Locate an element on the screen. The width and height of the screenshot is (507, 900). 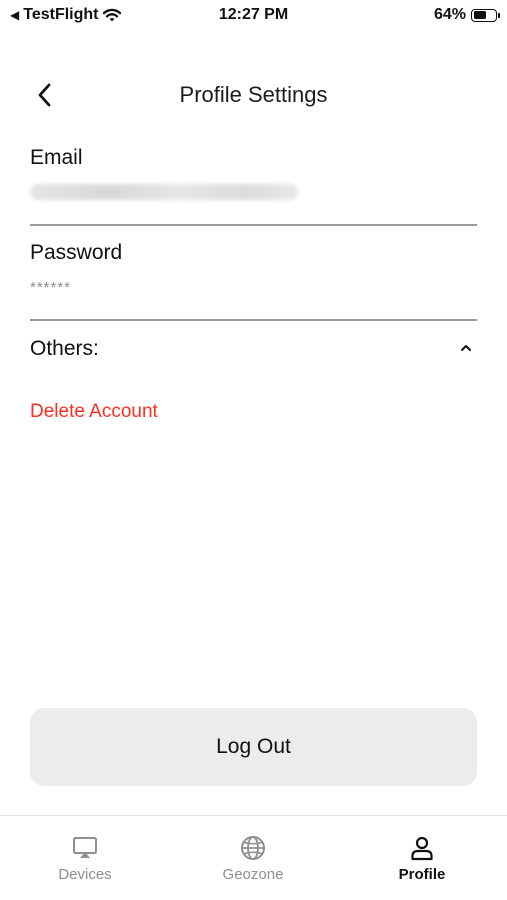
email-divider is located at coordinates (253, 225).